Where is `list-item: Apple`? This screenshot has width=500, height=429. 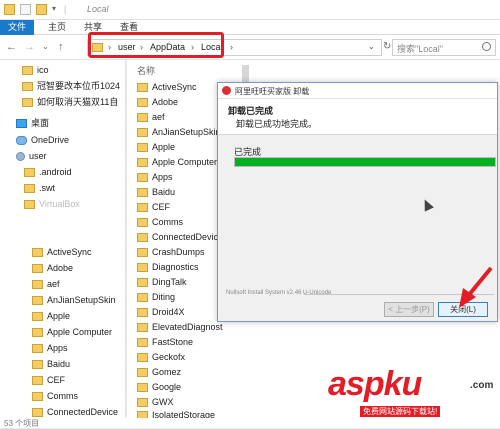 list-item: Apple is located at coordinates (156, 147).